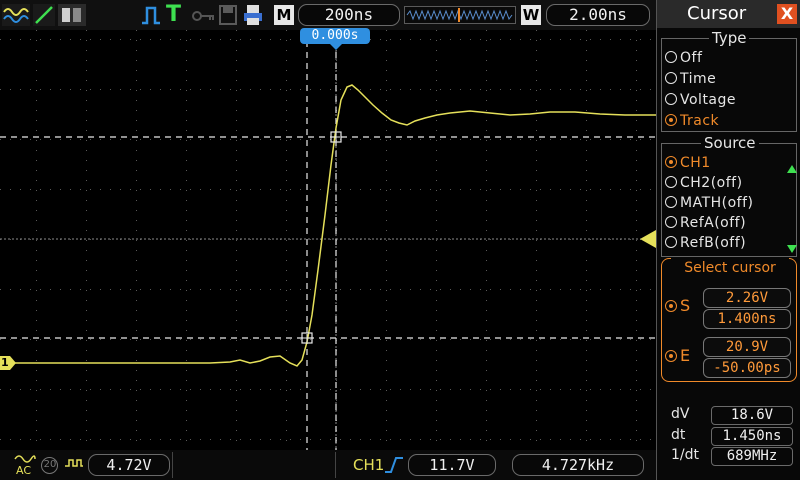 The image size is (800, 480). What do you see at coordinates (24, 470) in the screenshot?
I see `coupling-label: AC` at bounding box center [24, 470].